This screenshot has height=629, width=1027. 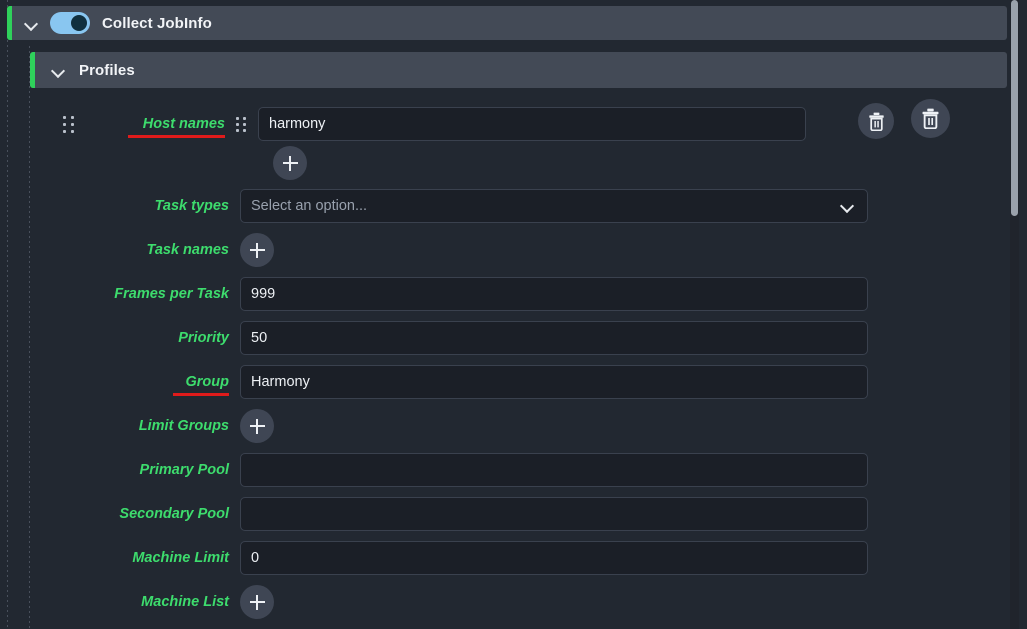 I want to click on secondary-pool-input, so click(x=554, y=514).